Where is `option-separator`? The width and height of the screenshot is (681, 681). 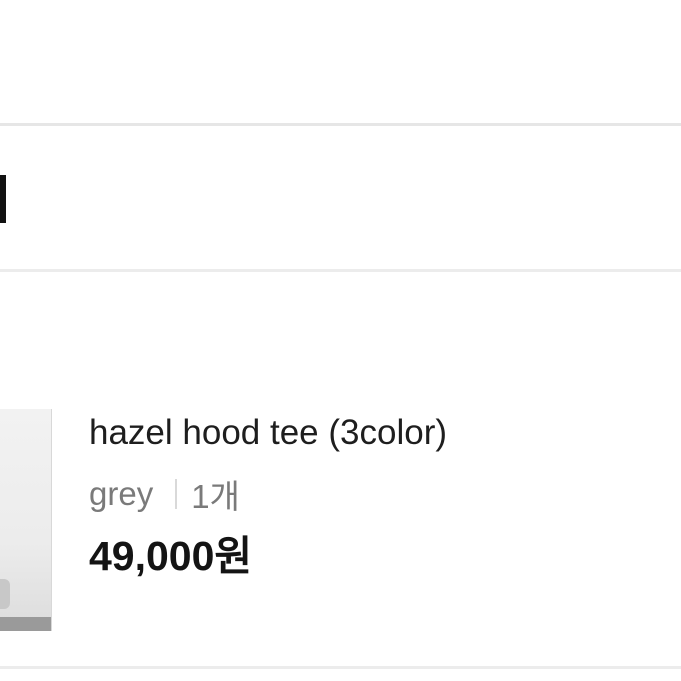
option-separator is located at coordinates (176, 494).